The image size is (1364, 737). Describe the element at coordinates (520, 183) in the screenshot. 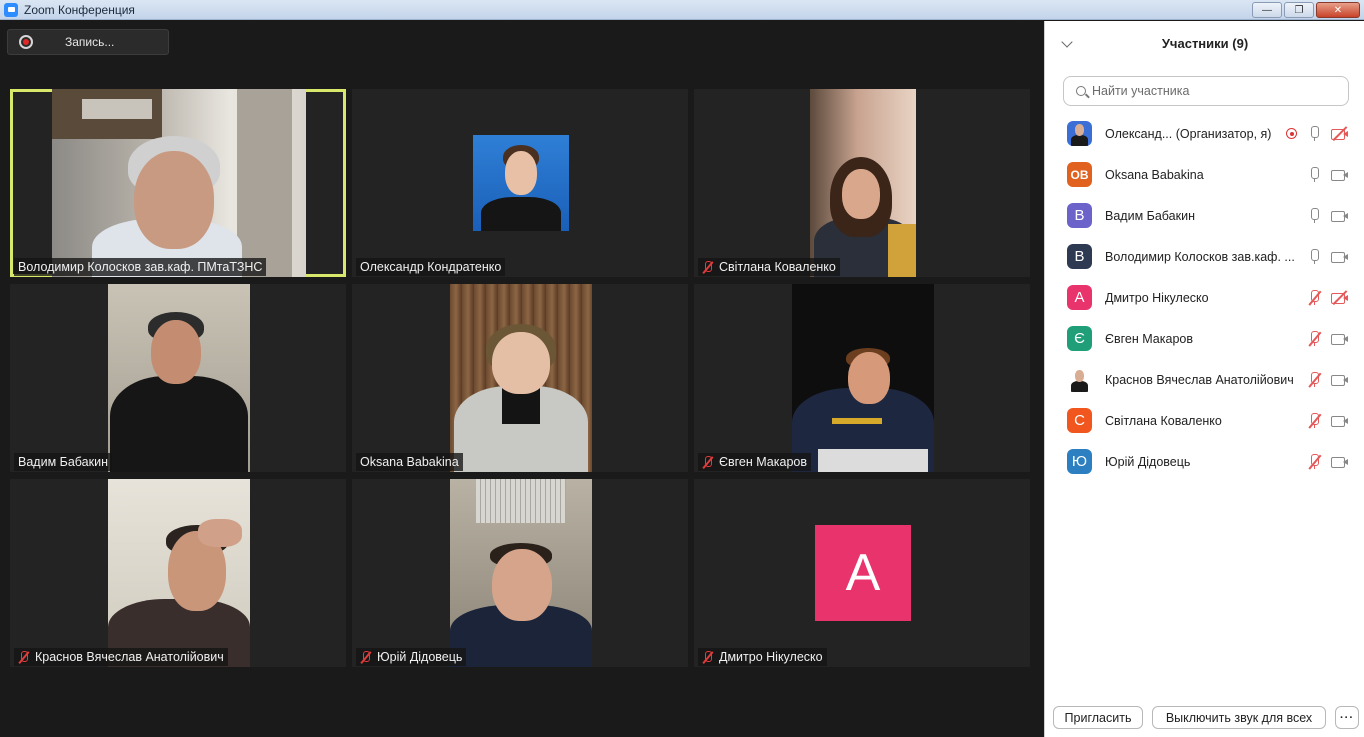

I see `video-tile: Олександр Кондратенко` at that location.